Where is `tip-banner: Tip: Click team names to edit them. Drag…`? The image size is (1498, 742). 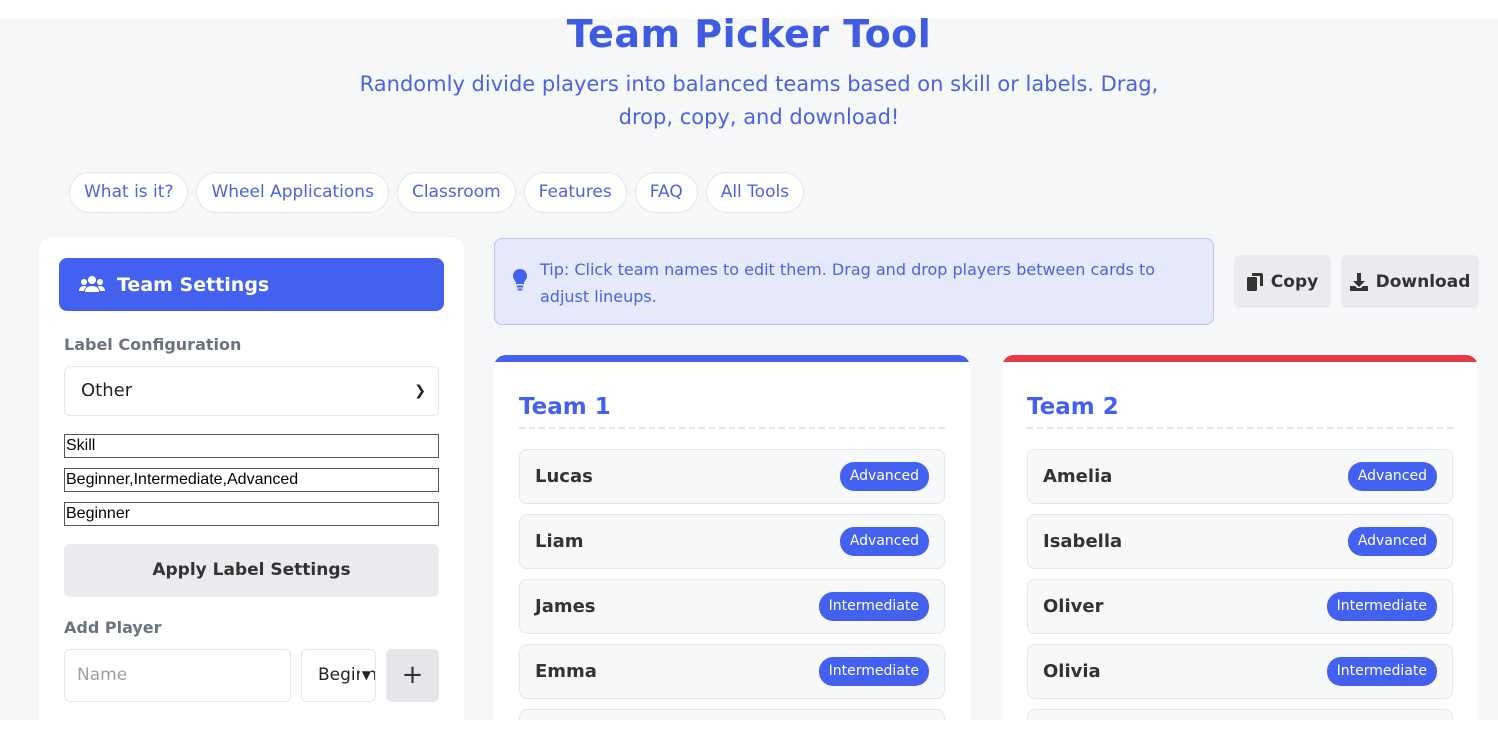 tip-banner: Tip: Click team names to edit them. Drag… is located at coordinates (854, 281).